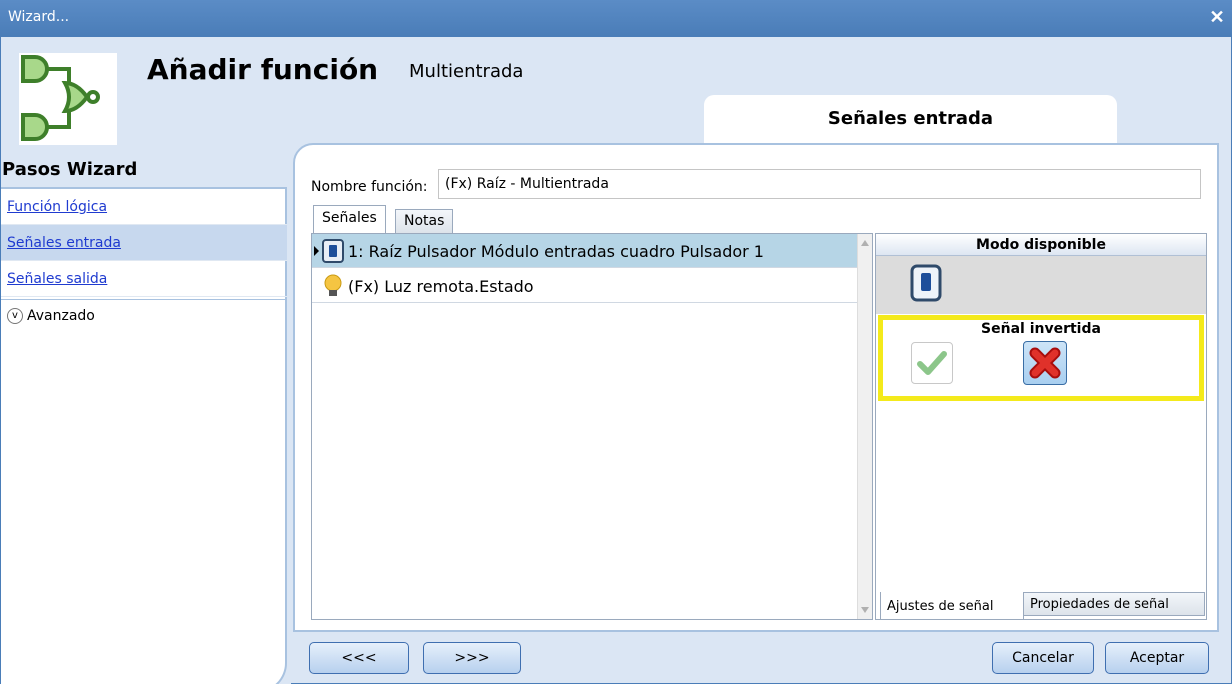 Image resolution: width=1232 pixels, height=684 pixels. Describe the element at coordinates (359, 658) in the screenshot. I see `previous-button: <<<` at that location.